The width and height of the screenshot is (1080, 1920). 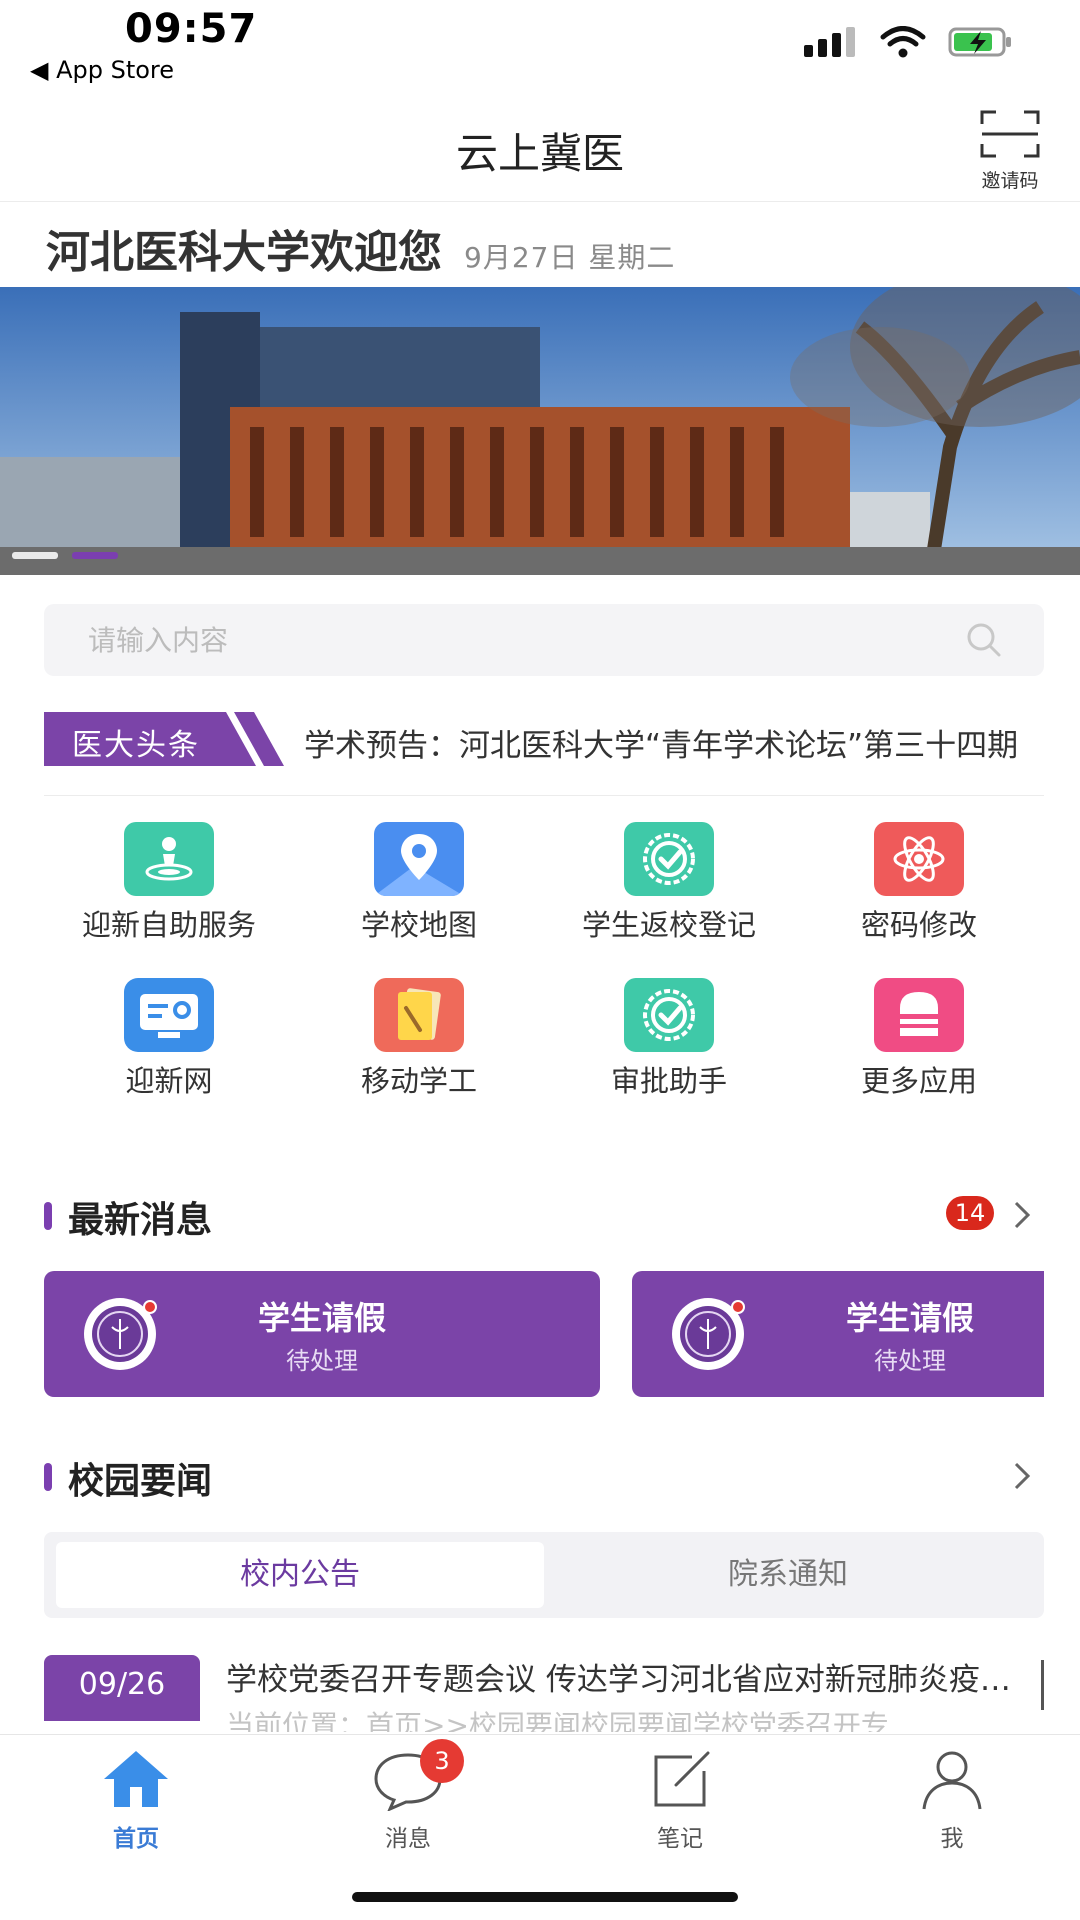 I want to click on app-self-service-enrollment: 迎新自助服务, so click(x=169, y=892).